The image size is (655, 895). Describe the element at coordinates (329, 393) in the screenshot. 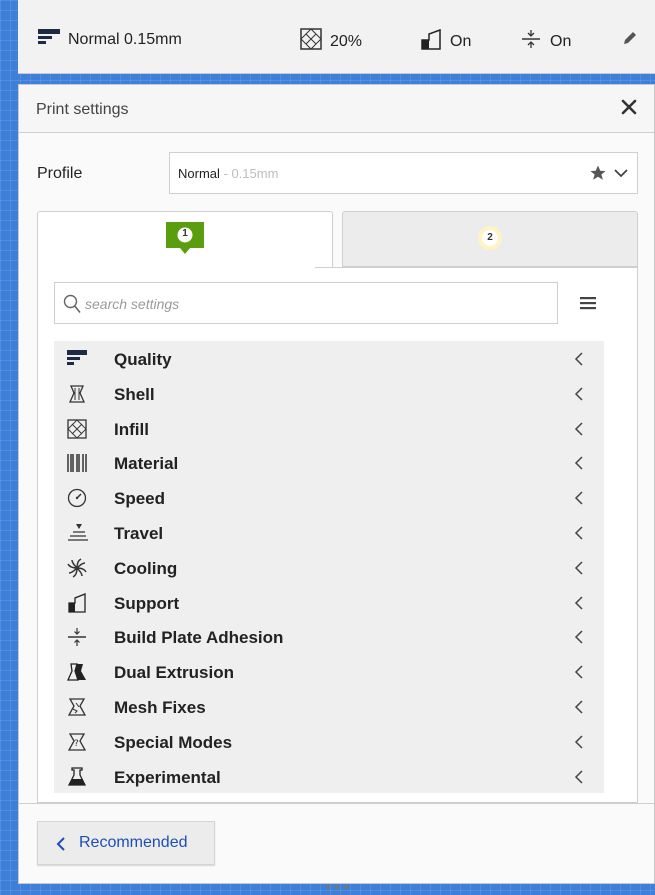

I see `category-shell: Shell` at that location.